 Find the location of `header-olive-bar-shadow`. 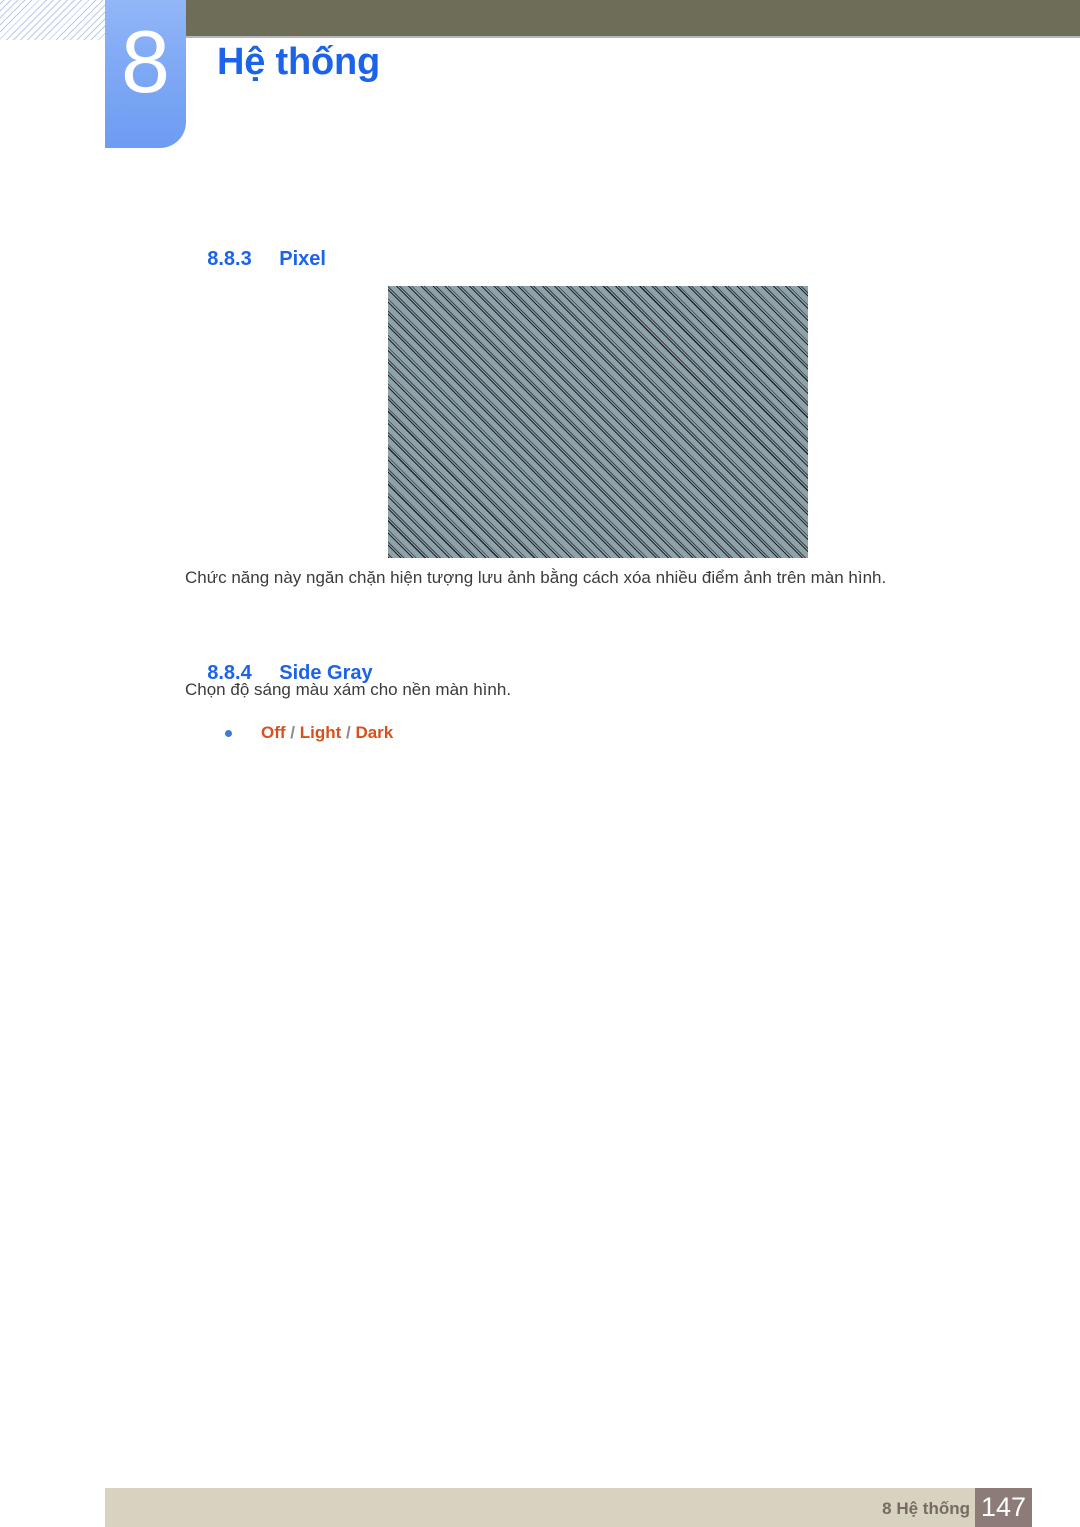

header-olive-bar-shadow is located at coordinates (633, 37).